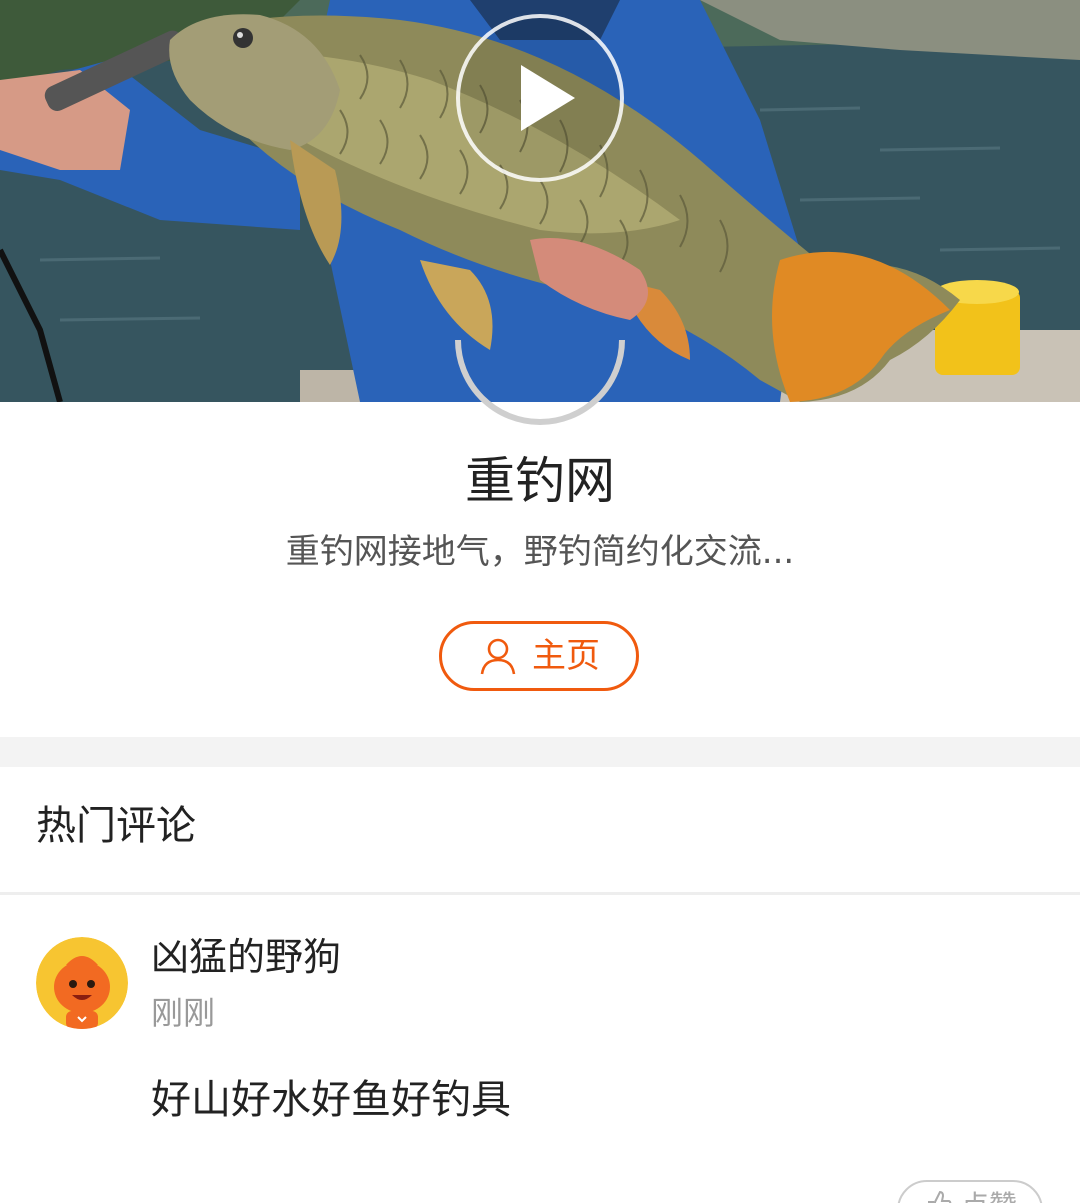 Image resolution: width=1080 pixels, height=1203 pixels. What do you see at coordinates (331, 1100) in the screenshot?
I see `comment-text: 好山好水好鱼好钓具` at bounding box center [331, 1100].